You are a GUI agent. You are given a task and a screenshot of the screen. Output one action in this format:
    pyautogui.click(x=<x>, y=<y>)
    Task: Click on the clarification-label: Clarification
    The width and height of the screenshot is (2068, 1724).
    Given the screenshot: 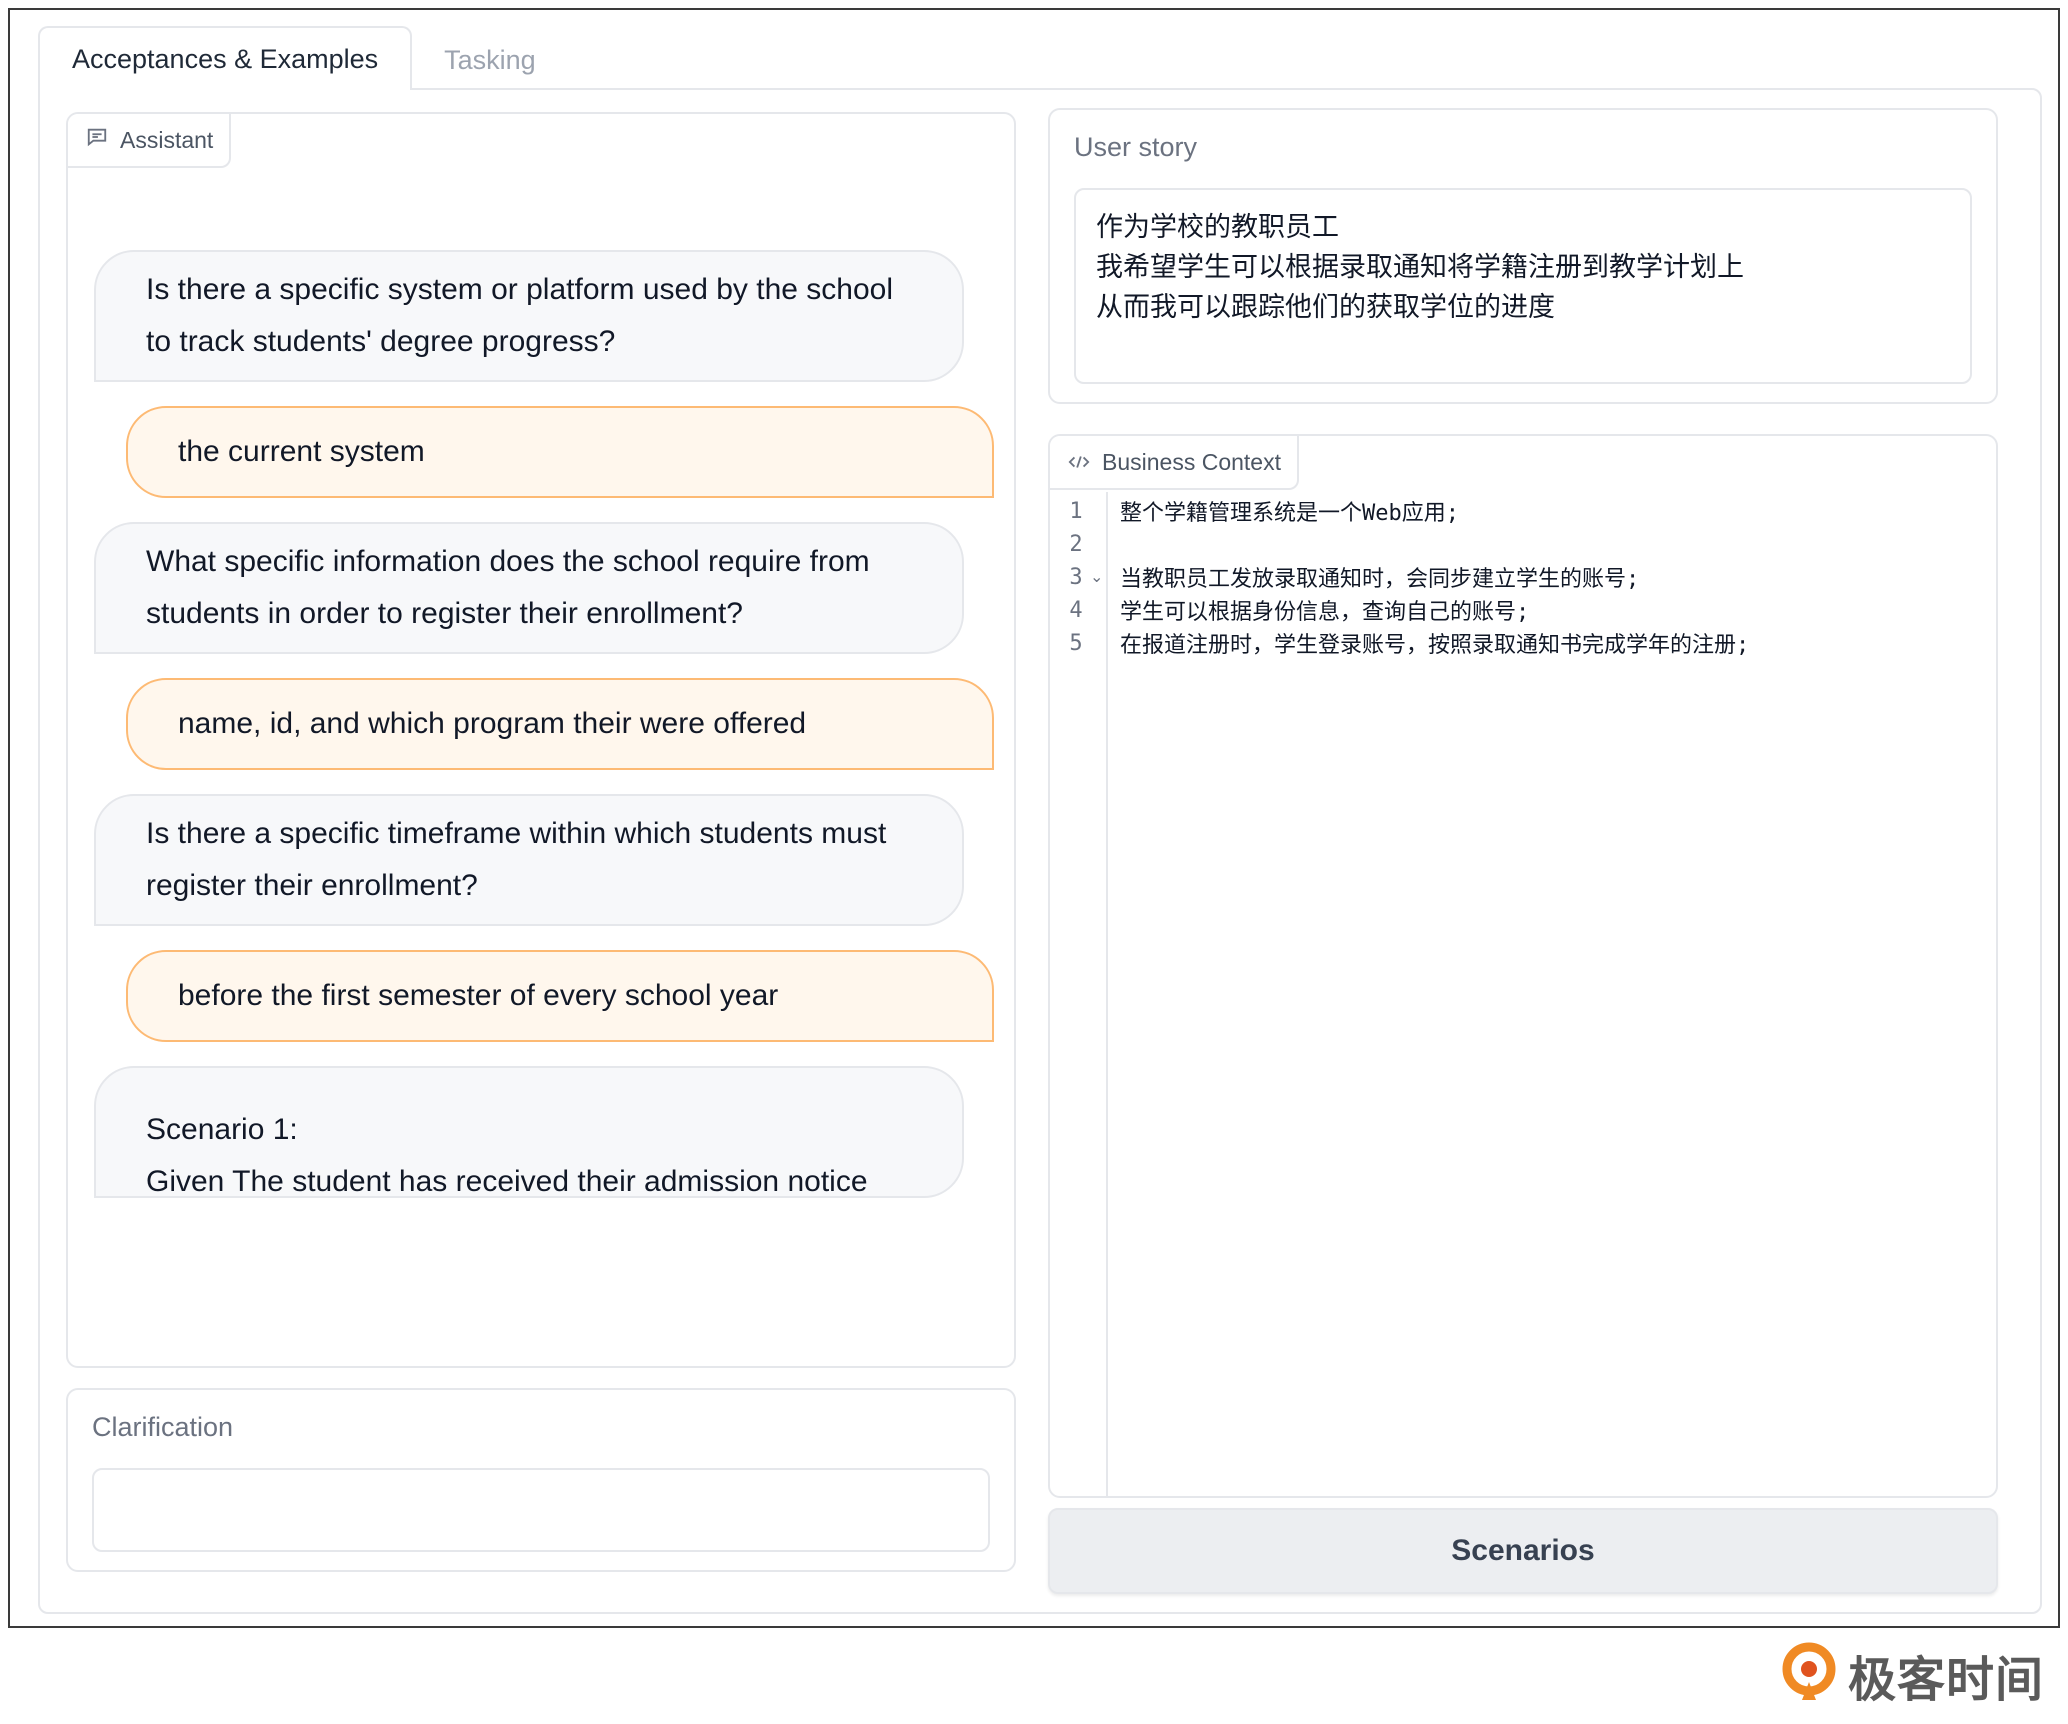 What is the action you would take?
    pyautogui.click(x=163, y=1427)
    